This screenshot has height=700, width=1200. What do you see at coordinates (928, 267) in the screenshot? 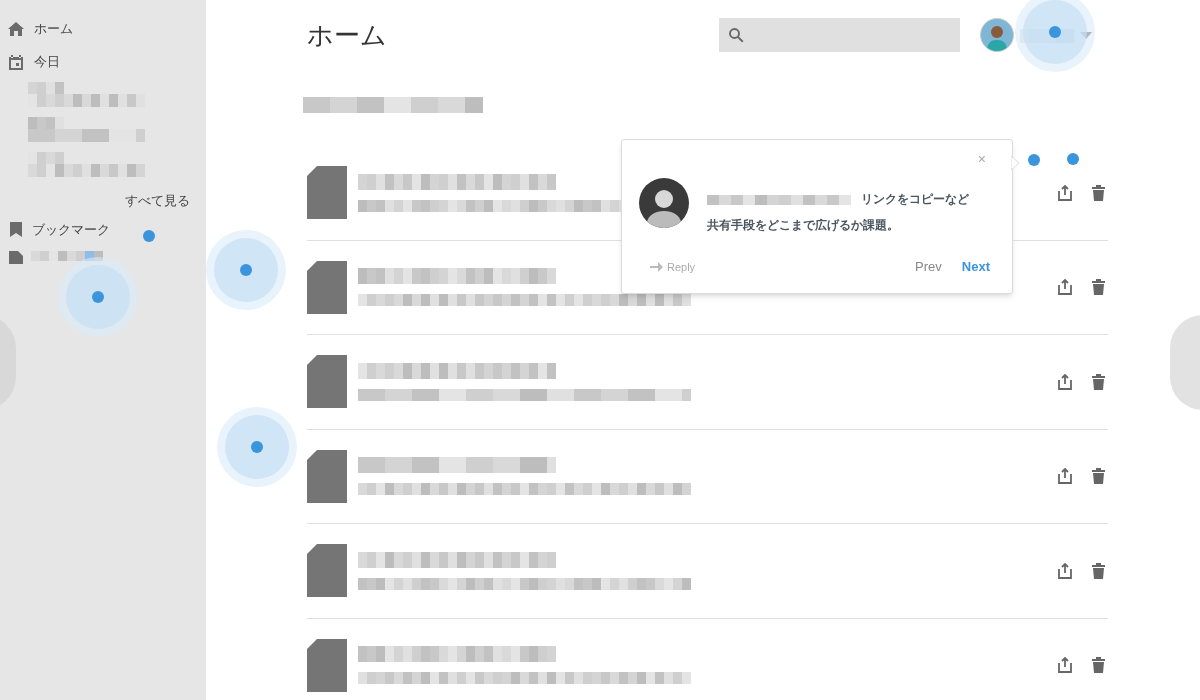
I see `prev-button: Prev` at bounding box center [928, 267].